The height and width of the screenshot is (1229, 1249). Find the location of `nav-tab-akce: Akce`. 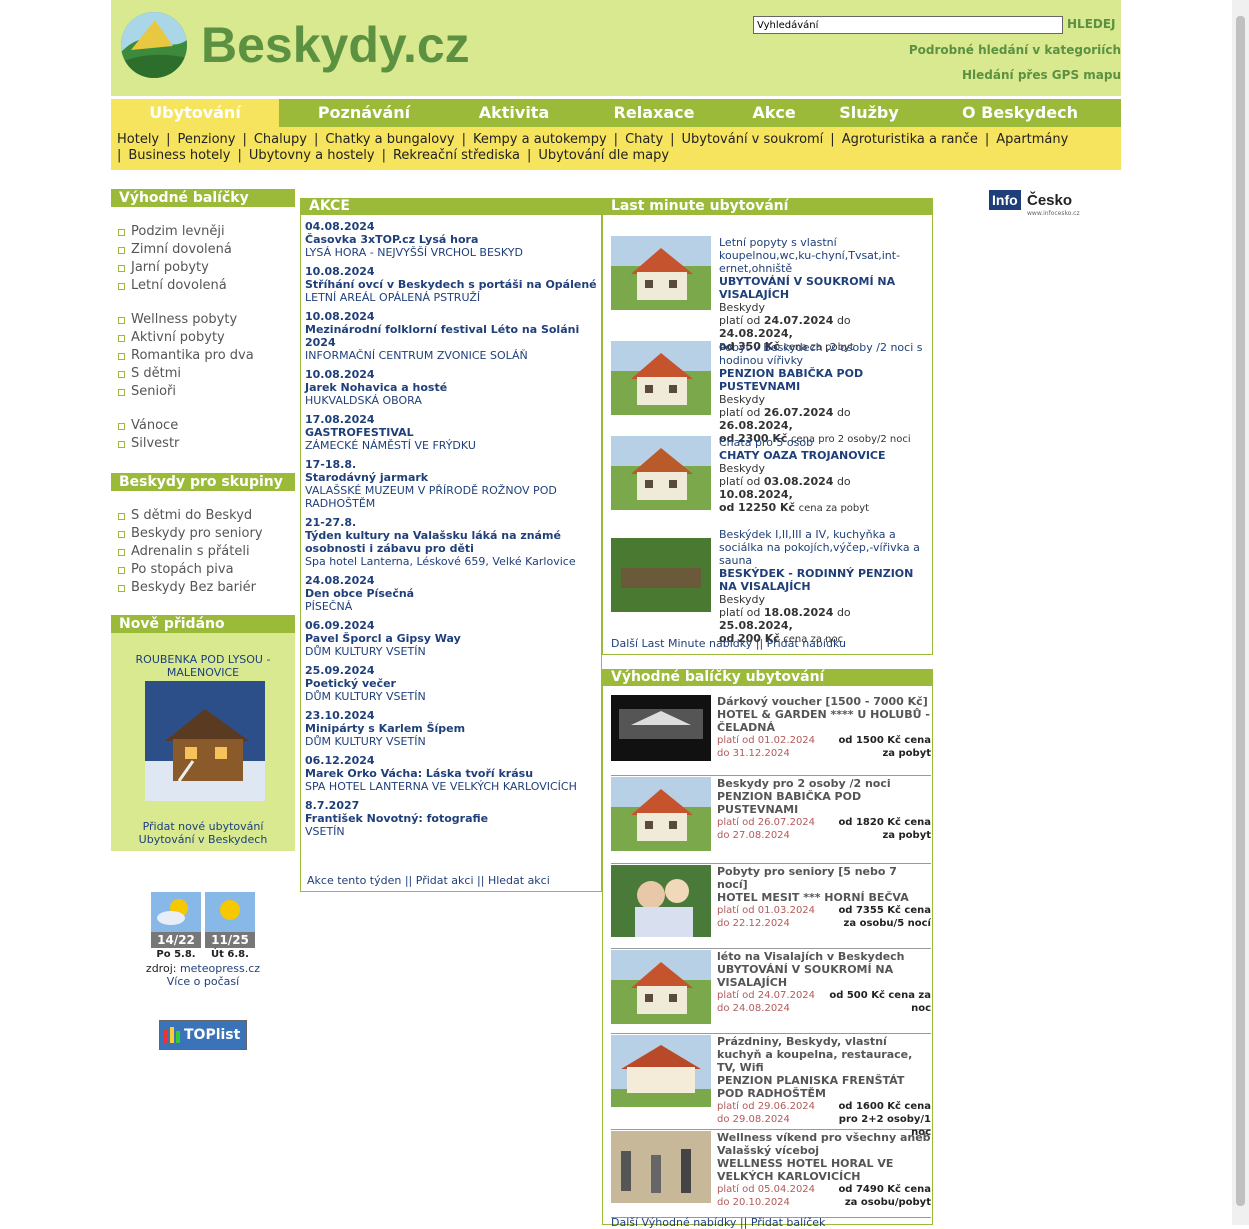

nav-tab-akce: Akce is located at coordinates (774, 113).